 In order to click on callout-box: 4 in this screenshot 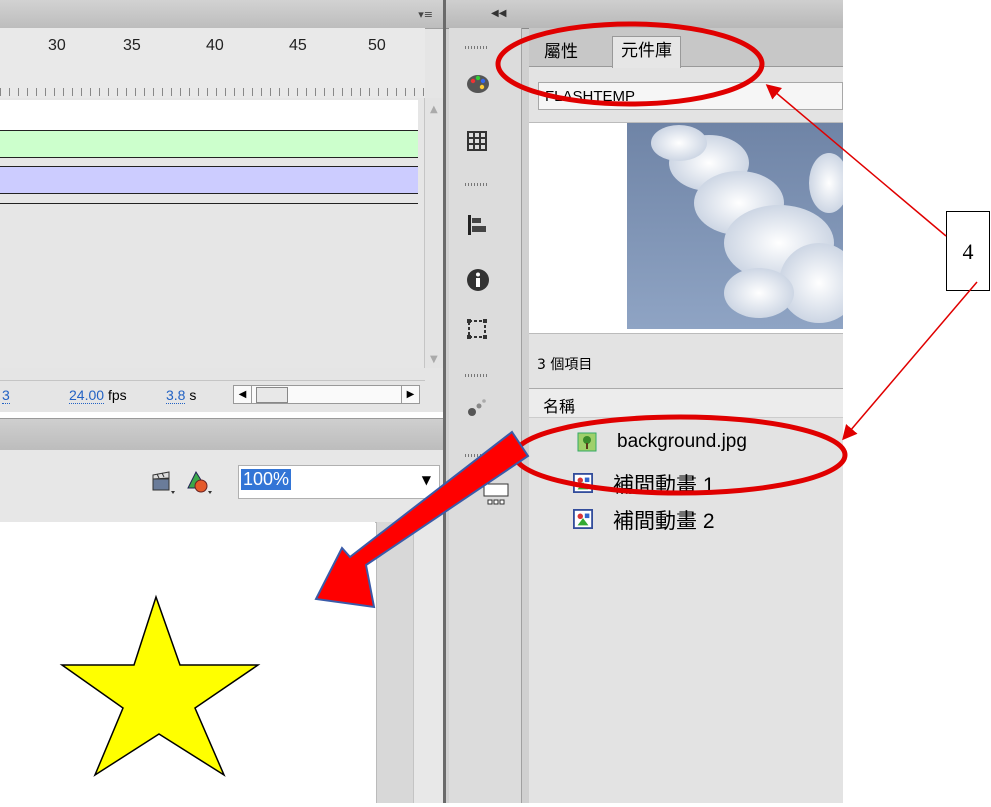, I will do `click(968, 251)`.